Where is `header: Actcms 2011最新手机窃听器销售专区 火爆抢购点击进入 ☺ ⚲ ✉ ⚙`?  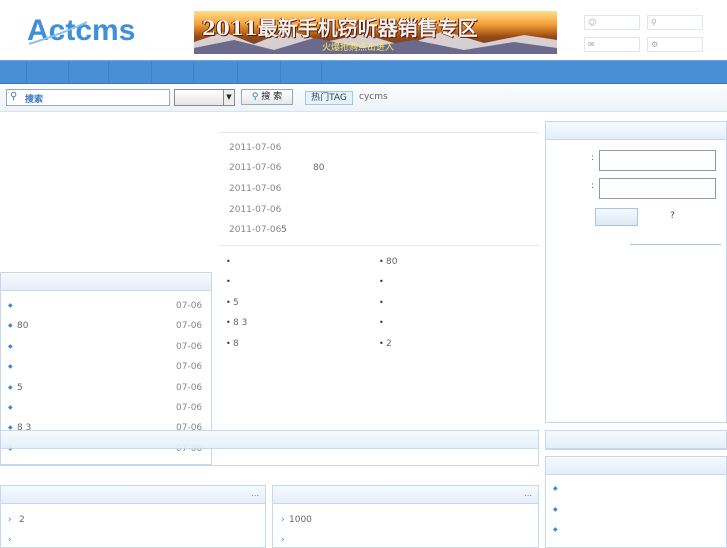
header: Actcms 2011最新手机窃听器销售专区 火爆抢购点击进入 ☺ ⚲ ✉ ⚙ is located at coordinates (363, 30).